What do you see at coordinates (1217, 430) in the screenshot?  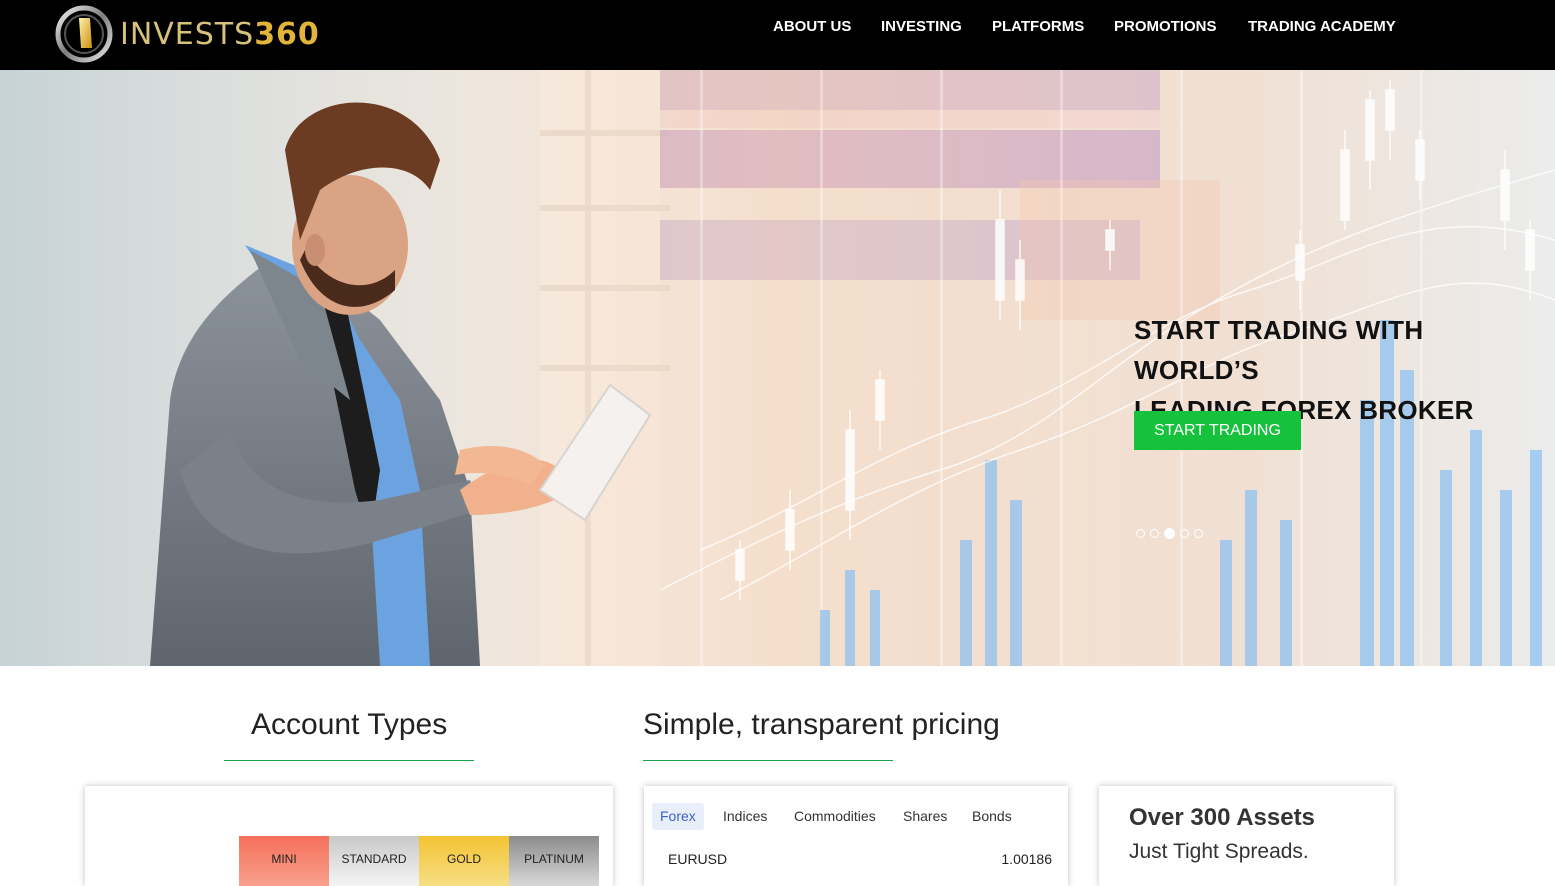 I see `start-trading-button: START TRADING` at bounding box center [1217, 430].